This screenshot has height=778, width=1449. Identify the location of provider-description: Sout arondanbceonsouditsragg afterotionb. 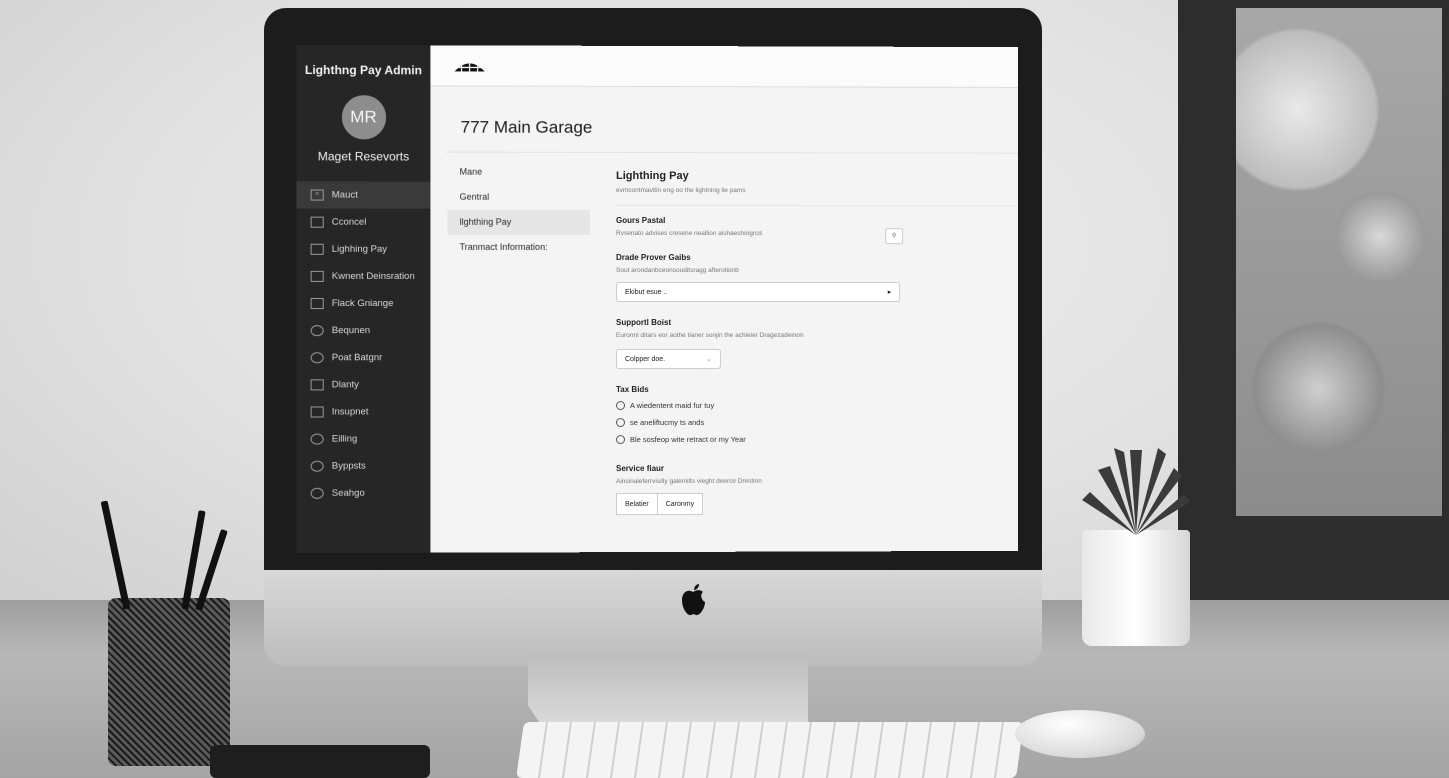
(677, 270).